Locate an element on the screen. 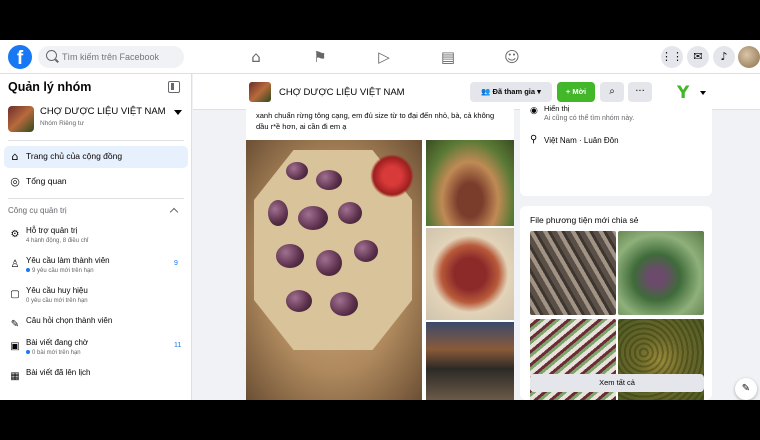  overview-icon: ◎ is located at coordinates (15, 181).